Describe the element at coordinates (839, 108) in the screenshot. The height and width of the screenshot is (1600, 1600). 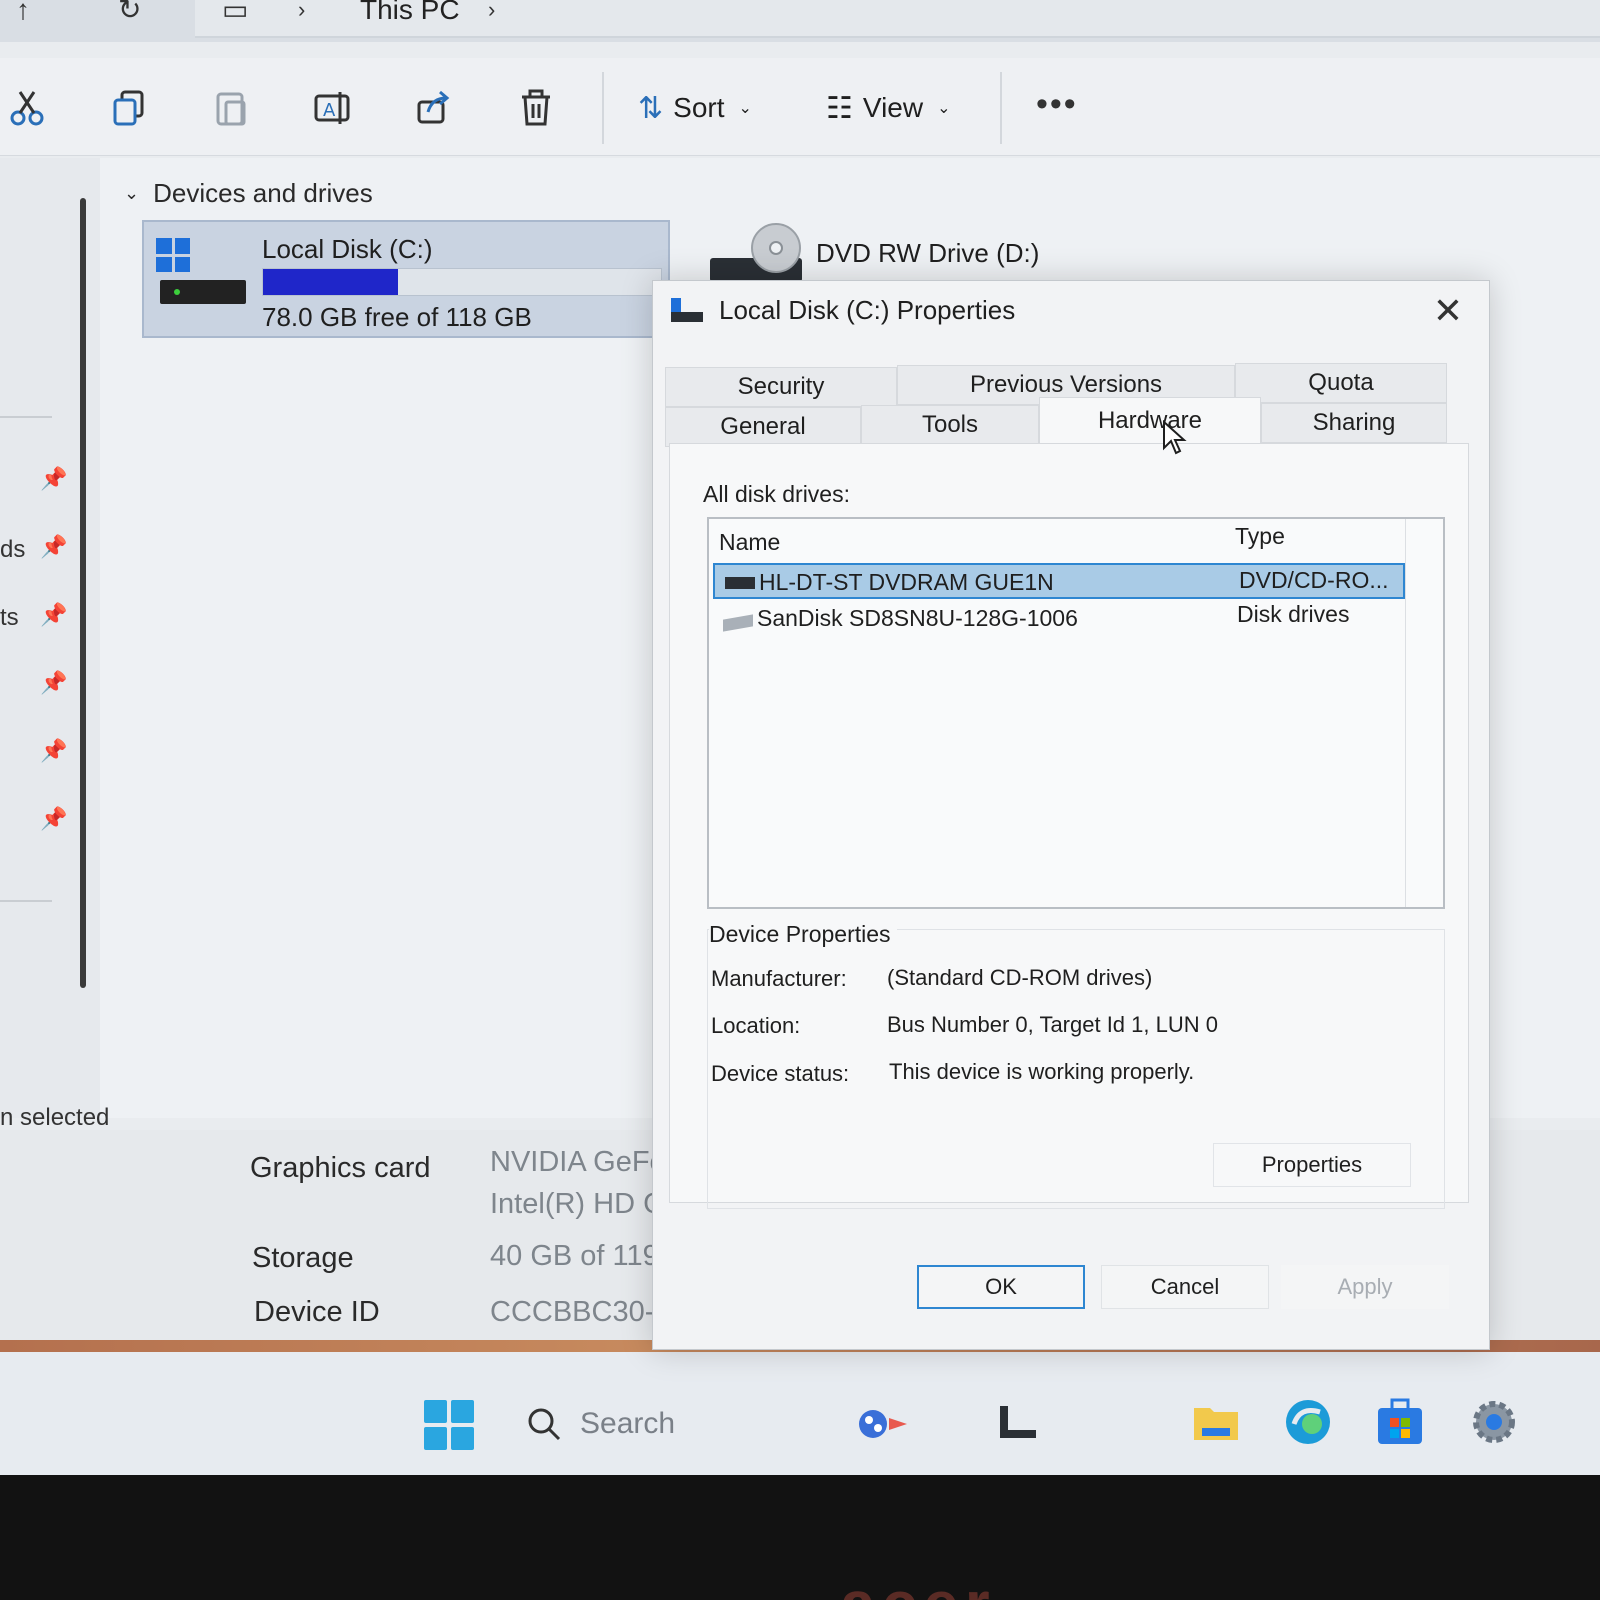
I see `view-icon: ☷` at that location.